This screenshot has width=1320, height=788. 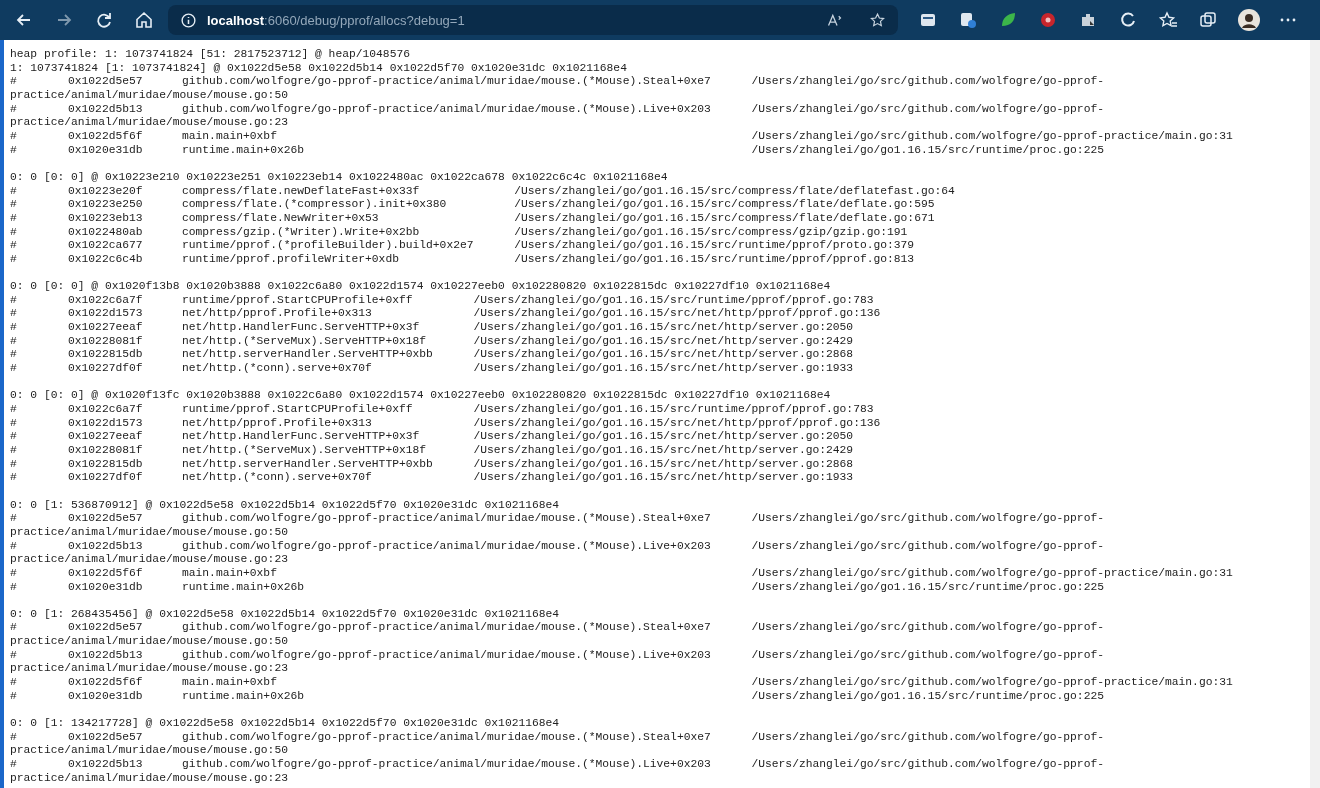 What do you see at coordinates (724, 218) in the screenshot?
I see `frame-location: /Users/zhanglei/go/go1.16.15/src/compress/flate/deflate.go:671` at bounding box center [724, 218].